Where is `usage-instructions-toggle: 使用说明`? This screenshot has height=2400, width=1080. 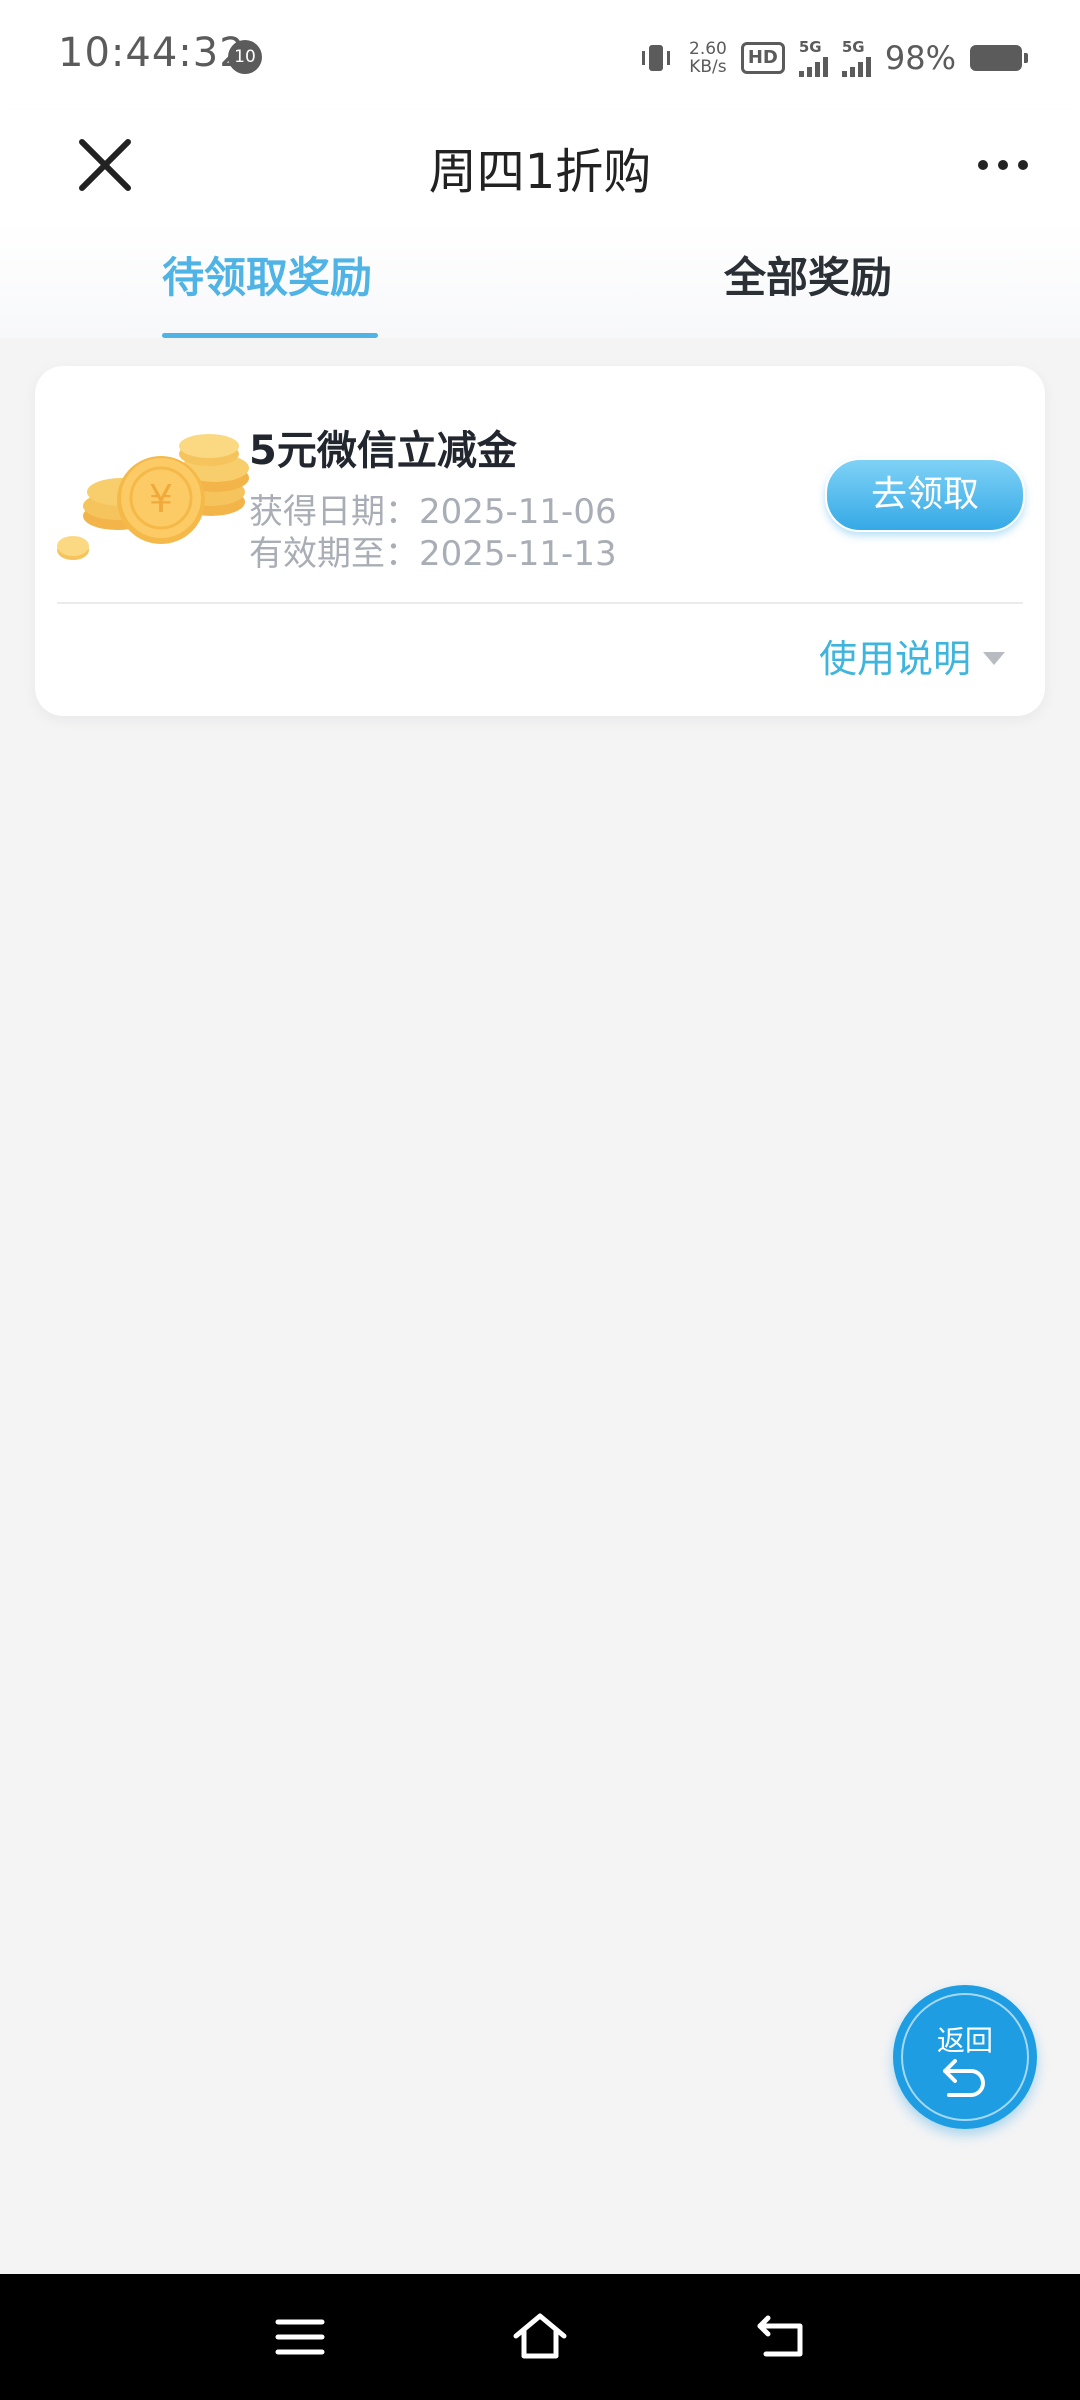
usage-instructions-toggle: 使用说明 is located at coordinates (912, 655).